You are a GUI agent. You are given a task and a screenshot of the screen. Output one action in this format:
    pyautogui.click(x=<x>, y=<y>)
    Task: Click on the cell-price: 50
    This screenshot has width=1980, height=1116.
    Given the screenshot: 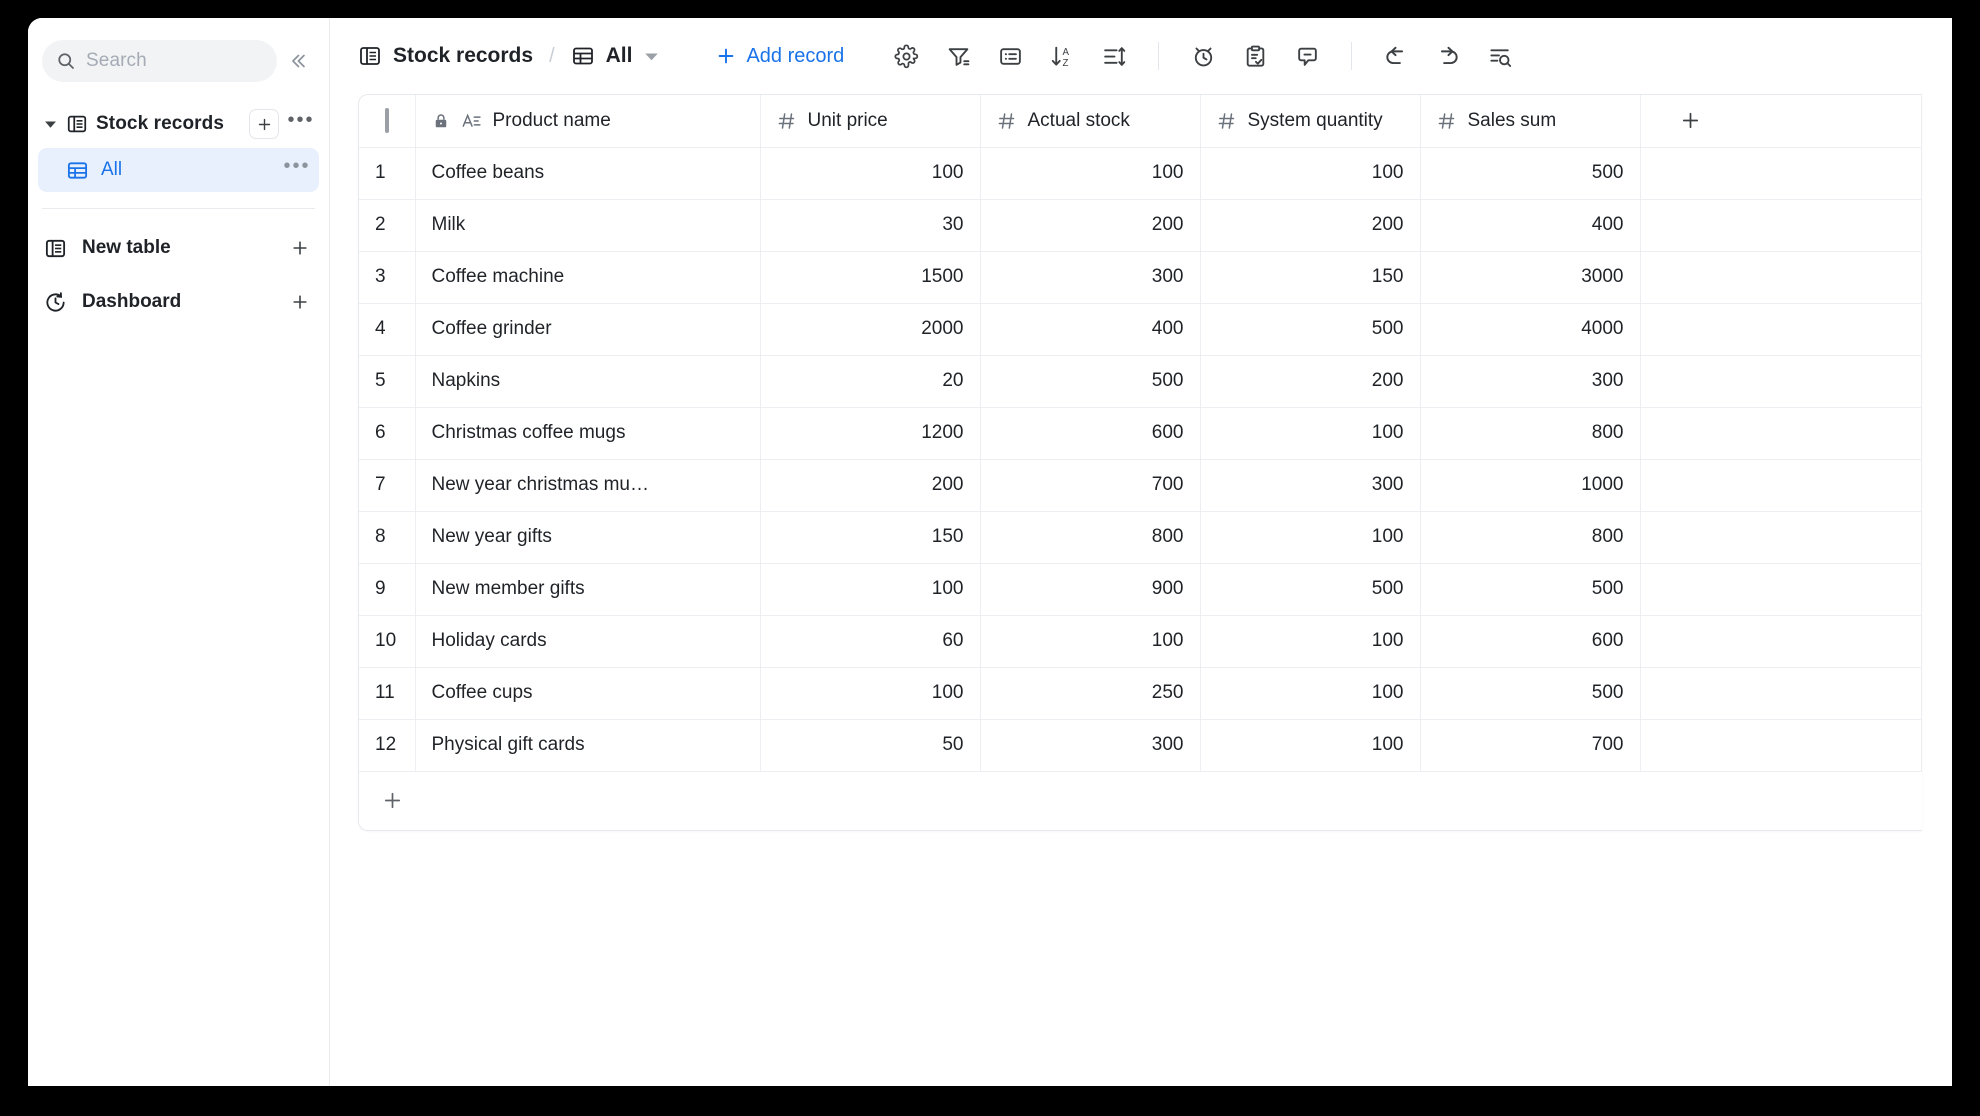 What is the action you would take?
    pyautogui.click(x=870, y=745)
    